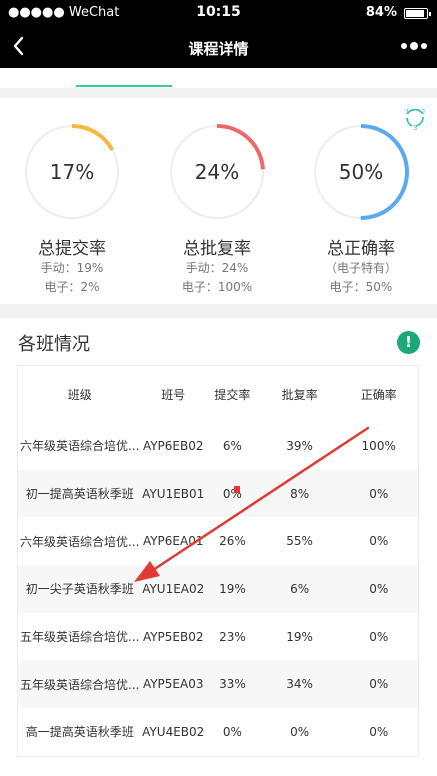 This screenshot has height=776, width=437. Describe the element at coordinates (218, 541) in the screenshot. I see `table-row: 六年级英语综合培优... AYP6EA01 26% 55% 0%` at that location.